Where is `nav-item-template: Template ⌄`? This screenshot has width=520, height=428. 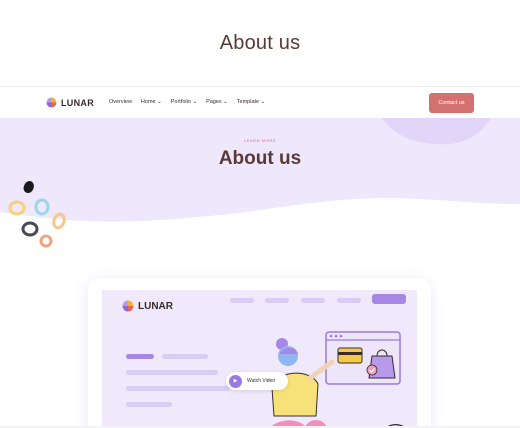 nav-item-template: Template ⌄ is located at coordinates (251, 102).